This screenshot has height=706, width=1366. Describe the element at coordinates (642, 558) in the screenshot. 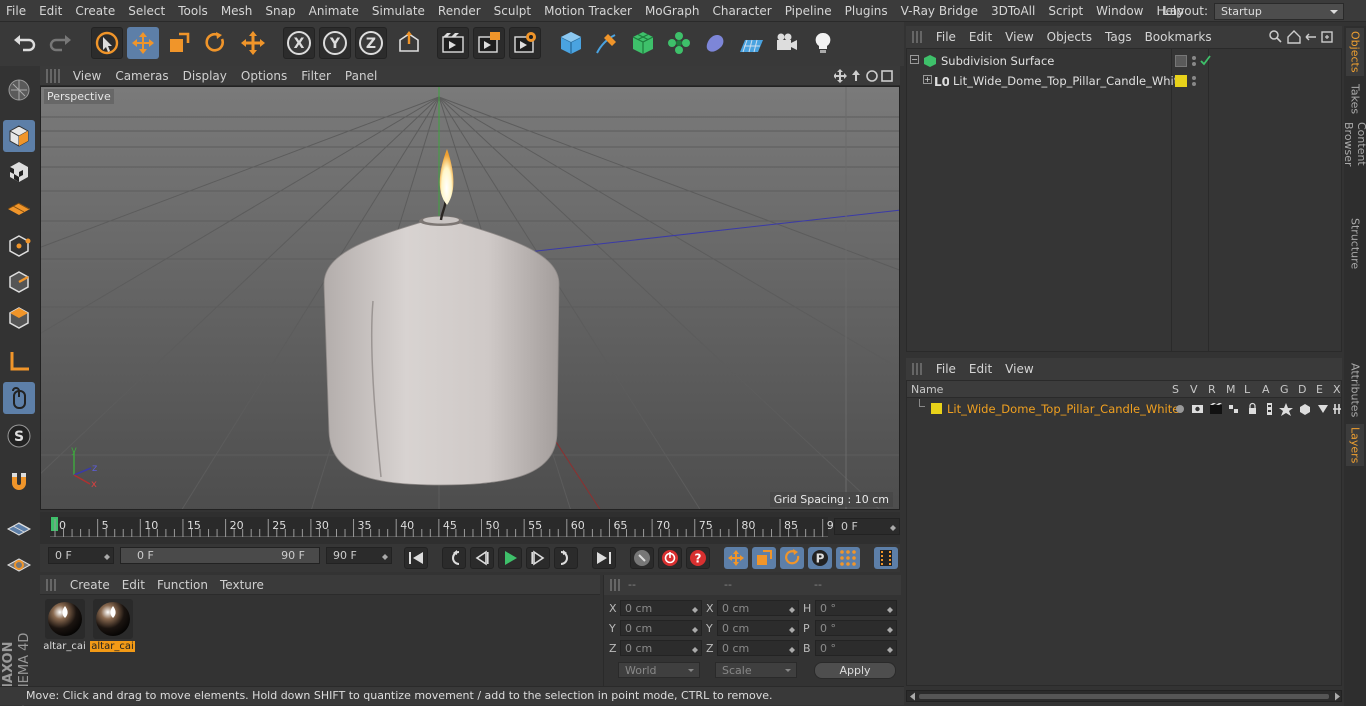

I see `record-keys-off-icon` at that location.